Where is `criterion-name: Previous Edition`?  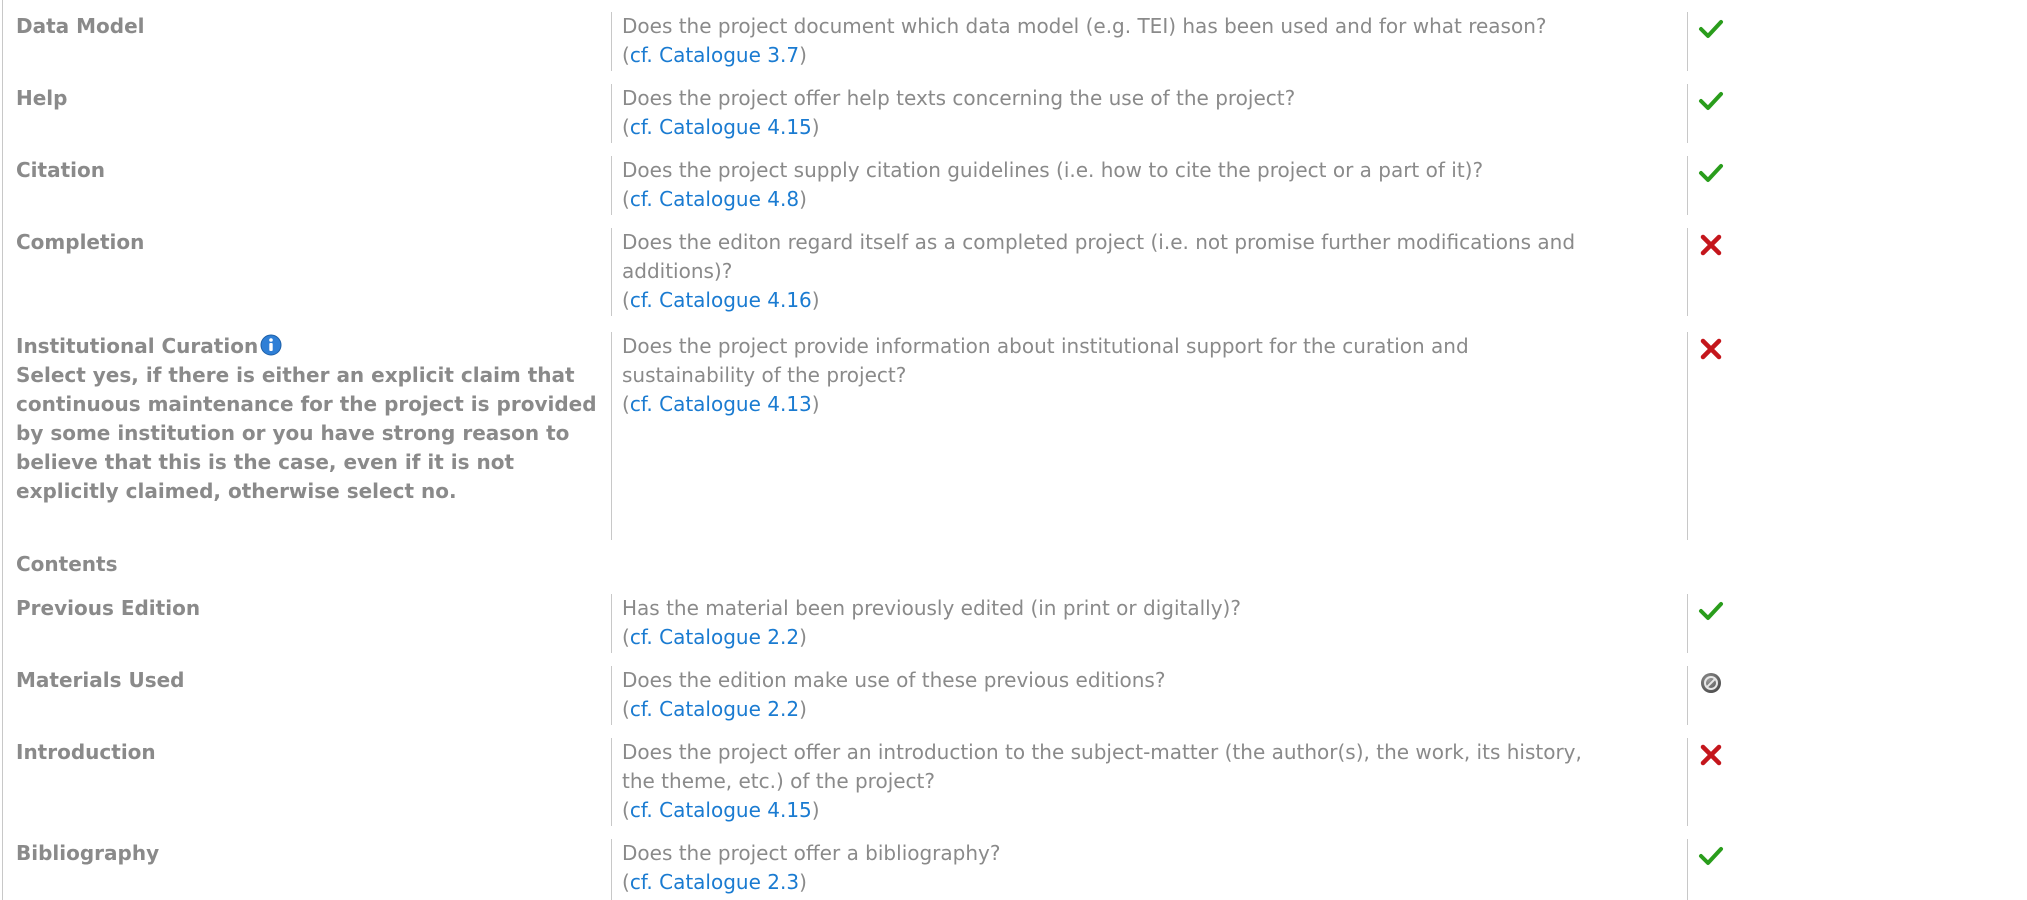
criterion-name: Previous Edition is located at coordinates (108, 608).